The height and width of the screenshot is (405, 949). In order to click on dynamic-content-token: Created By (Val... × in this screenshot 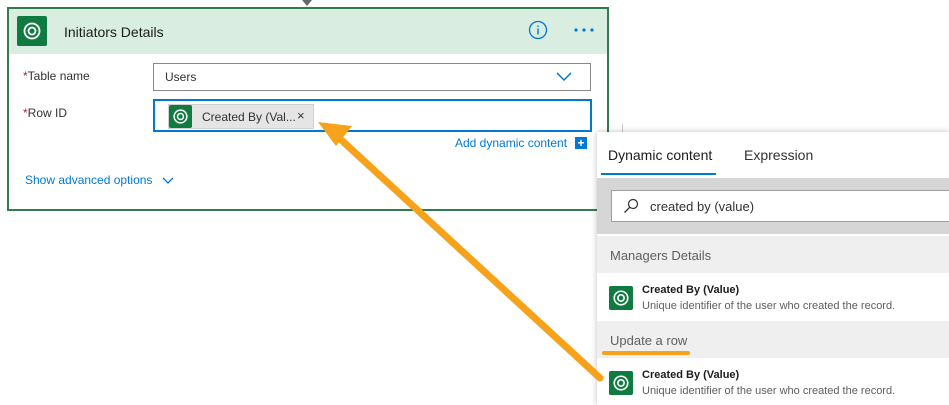, I will do `click(241, 116)`.